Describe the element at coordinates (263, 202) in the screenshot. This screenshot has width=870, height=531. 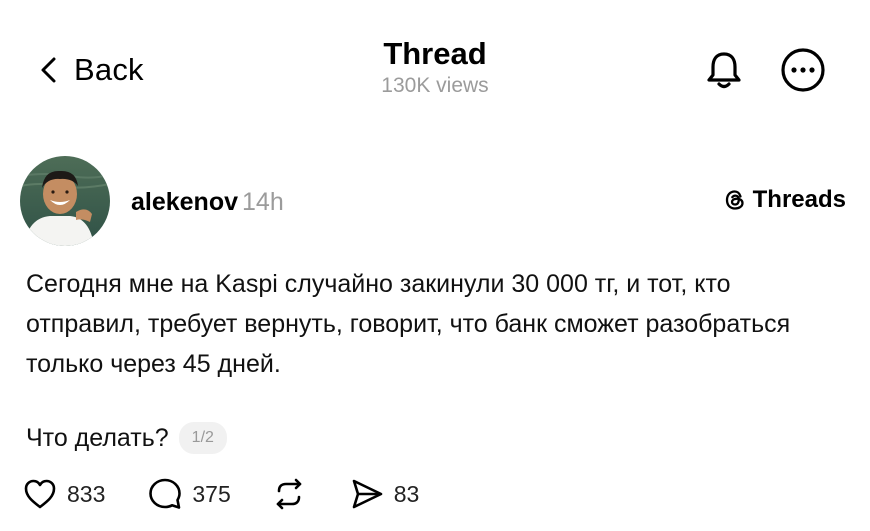
I see `post-time: 14h` at that location.